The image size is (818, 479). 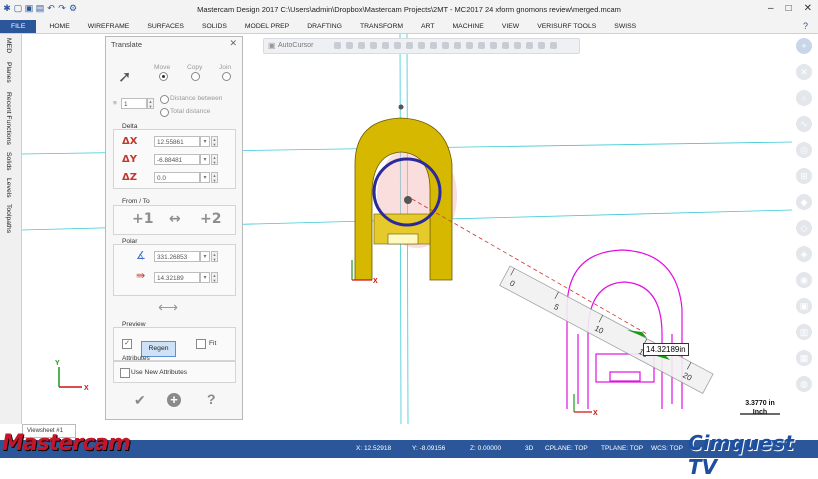 I want to click on spline-icon: ∿, so click(x=804, y=124).